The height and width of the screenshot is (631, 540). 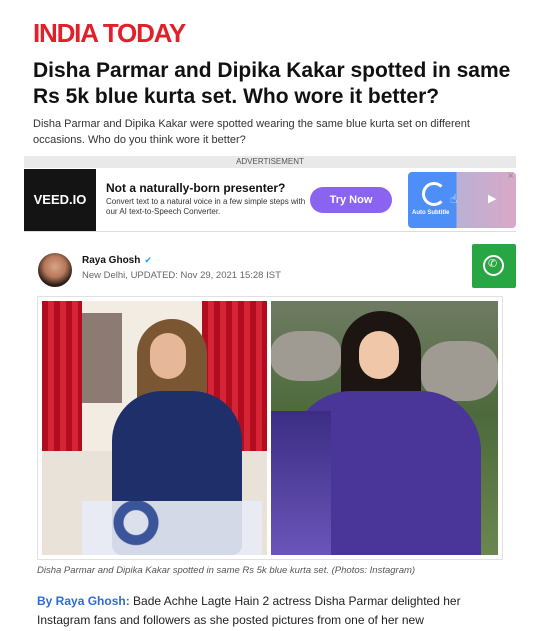 What do you see at coordinates (196, 188) in the screenshot?
I see `ad-title: Not a naturally-born presenter?` at bounding box center [196, 188].